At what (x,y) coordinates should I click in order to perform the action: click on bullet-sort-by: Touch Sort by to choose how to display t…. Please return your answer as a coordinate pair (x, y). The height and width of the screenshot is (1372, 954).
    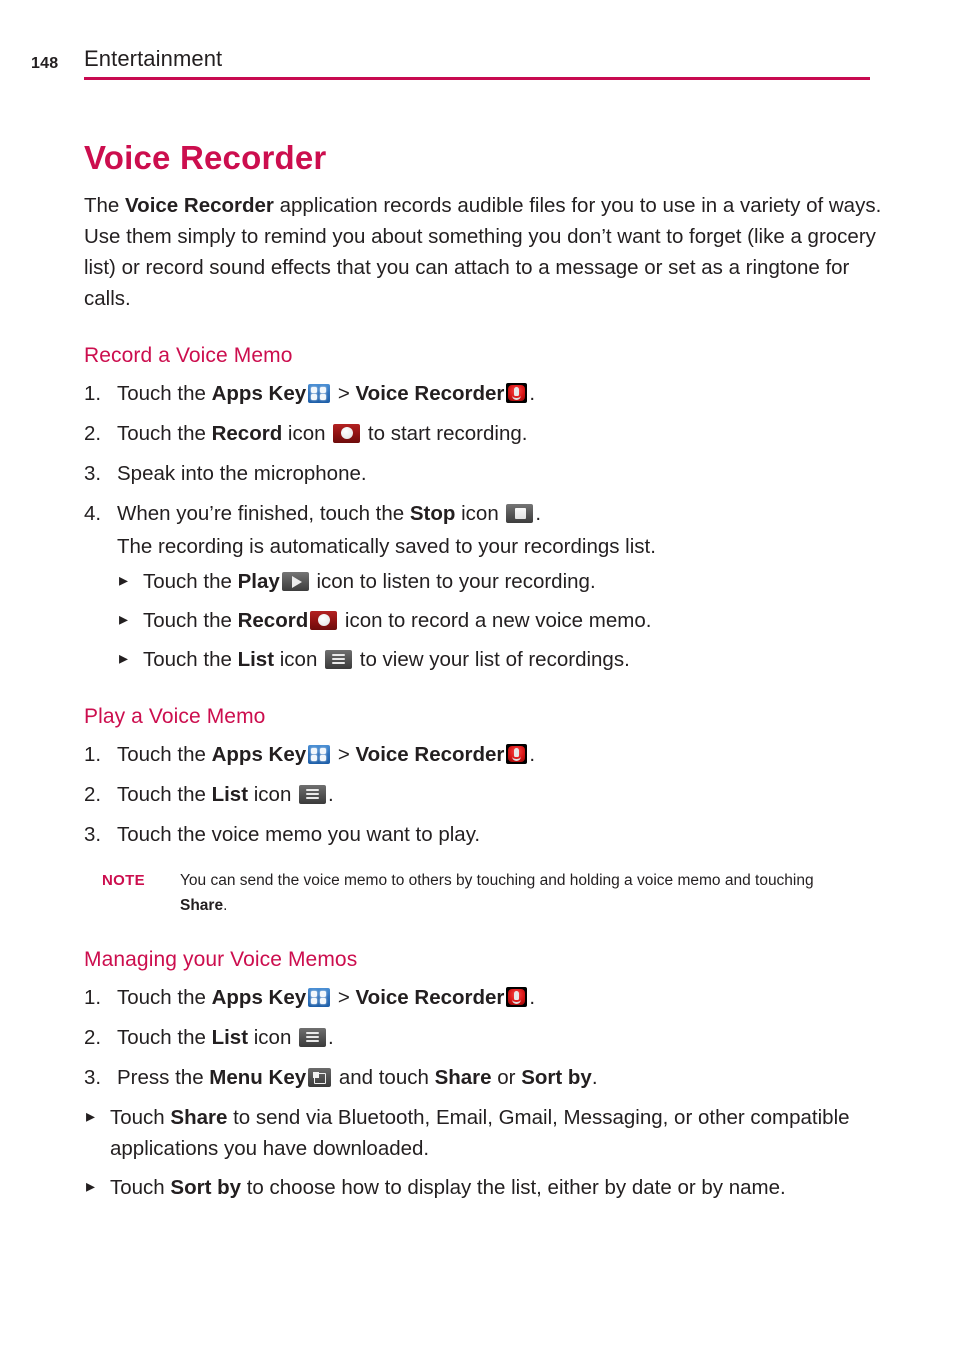
    Looking at the image, I should click on (484, 1187).